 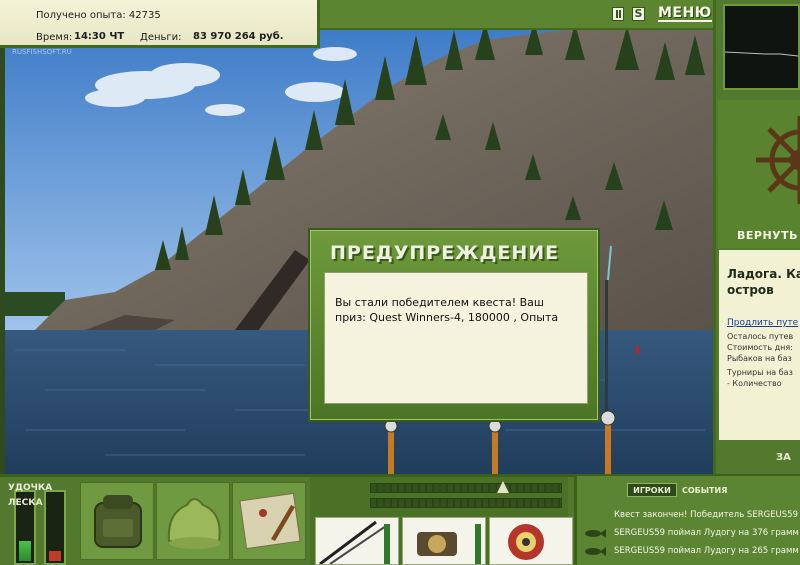 What do you see at coordinates (194, 523) in the screenshot?
I see `bag-icon` at bounding box center [194, 523].